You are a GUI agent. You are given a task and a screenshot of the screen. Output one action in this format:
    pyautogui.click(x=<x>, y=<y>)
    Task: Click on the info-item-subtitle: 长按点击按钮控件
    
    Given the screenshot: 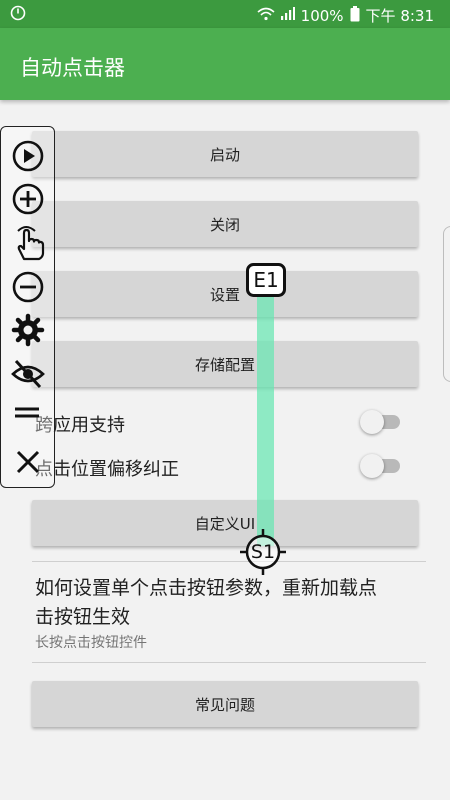 What is the action you would take?
    pyautogui.click(x=91, y=643)
    